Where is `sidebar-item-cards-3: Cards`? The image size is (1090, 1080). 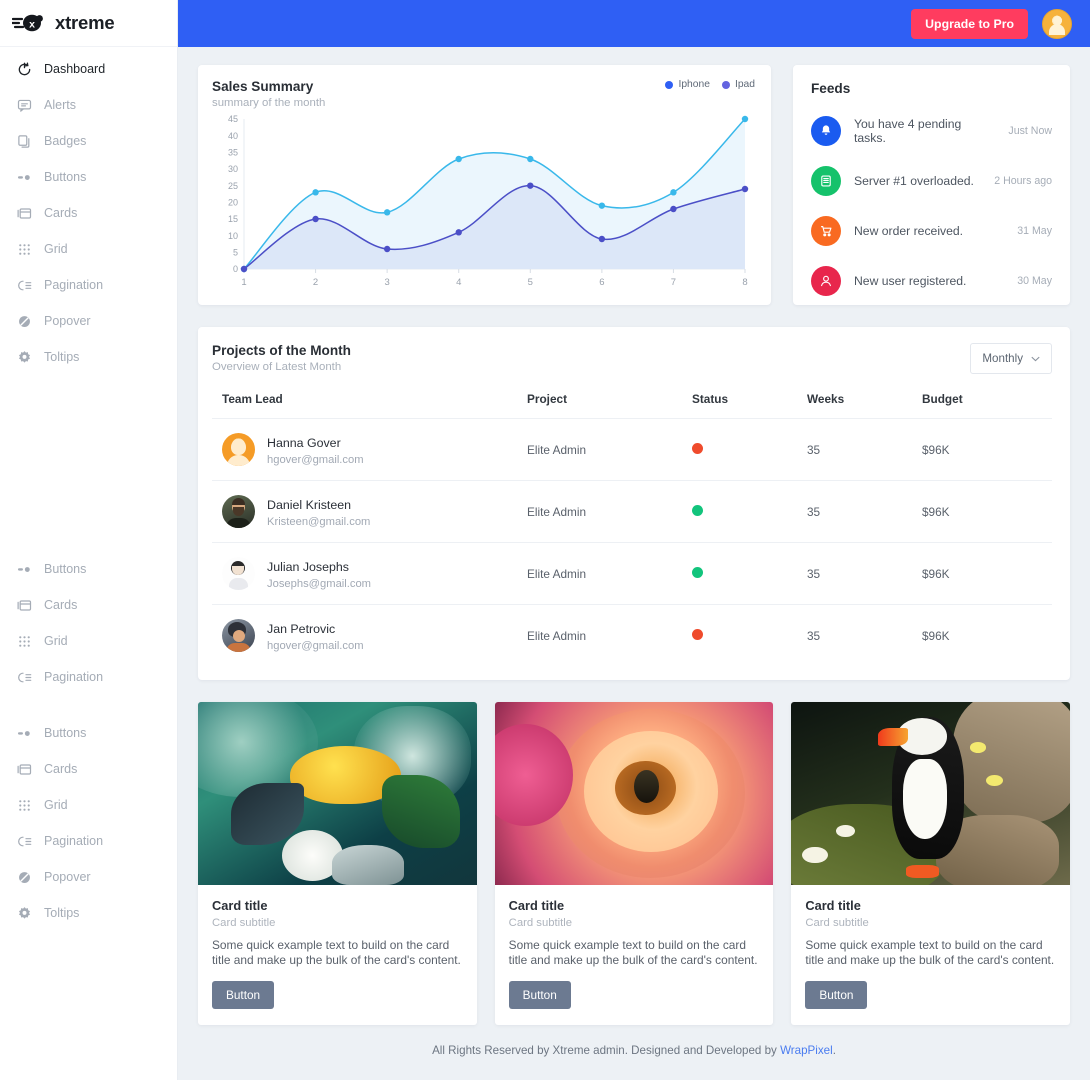 sidebar-item-cards-3: Cards is located at coordinates (88, 769).